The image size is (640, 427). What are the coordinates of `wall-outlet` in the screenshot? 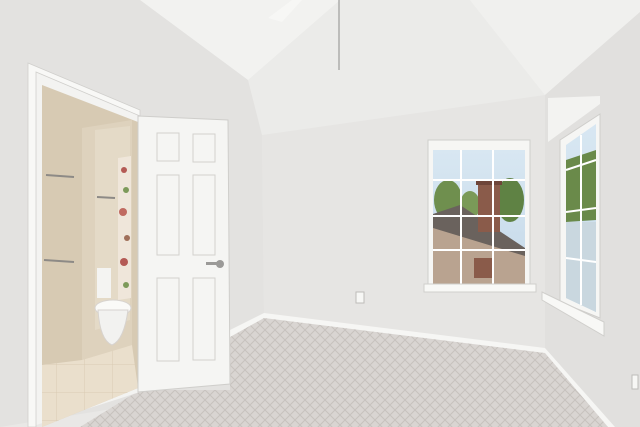 It's located at (360, 297).